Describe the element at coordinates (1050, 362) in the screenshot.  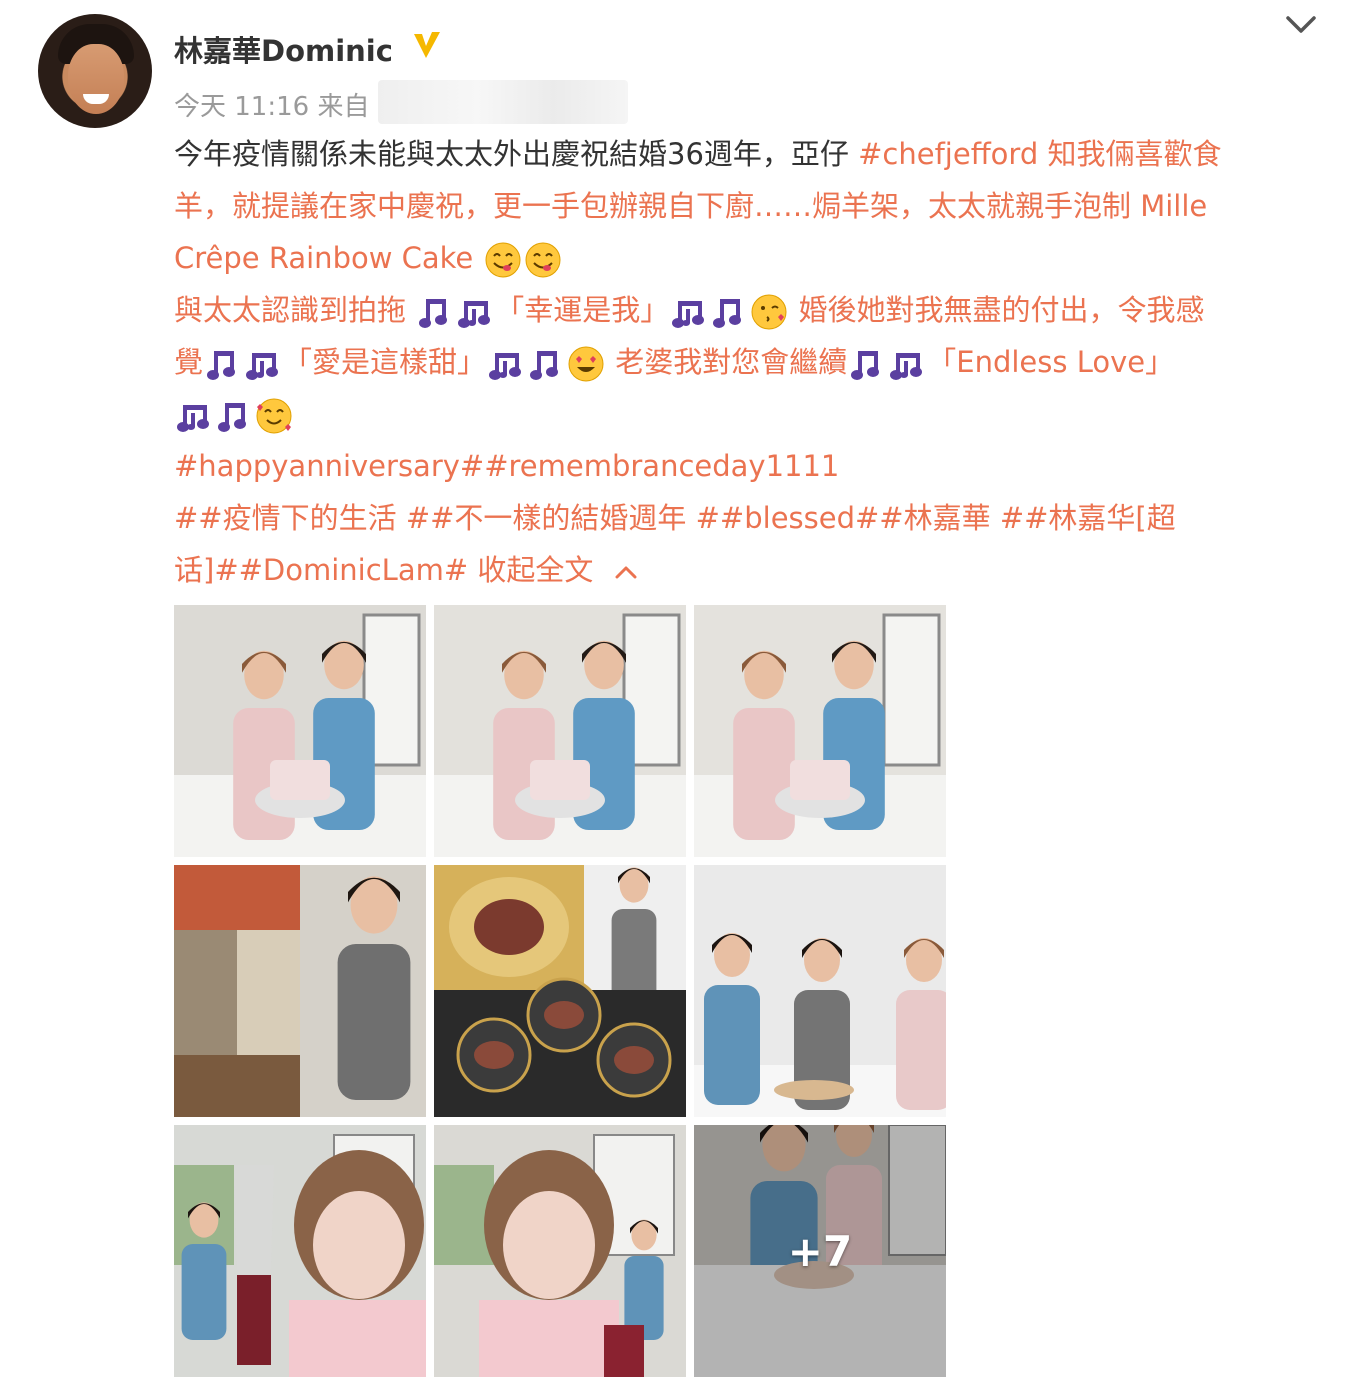
I see `hashtag-link: 「Endless Love」` at that location.